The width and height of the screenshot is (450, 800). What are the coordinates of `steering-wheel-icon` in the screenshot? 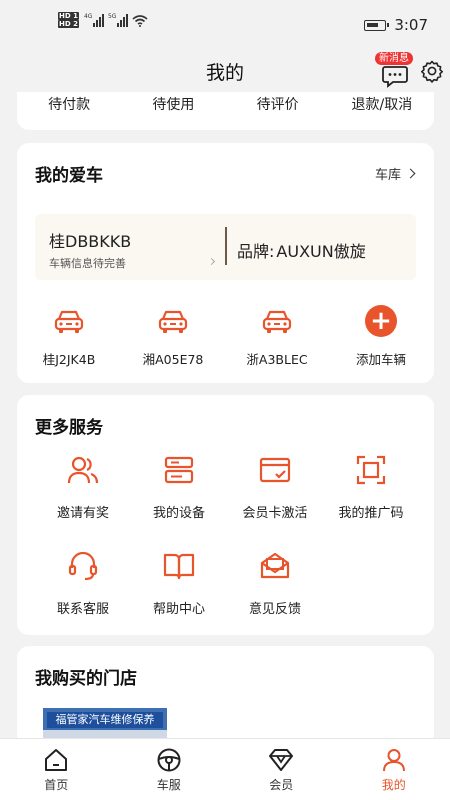 It's located at (169, 760).